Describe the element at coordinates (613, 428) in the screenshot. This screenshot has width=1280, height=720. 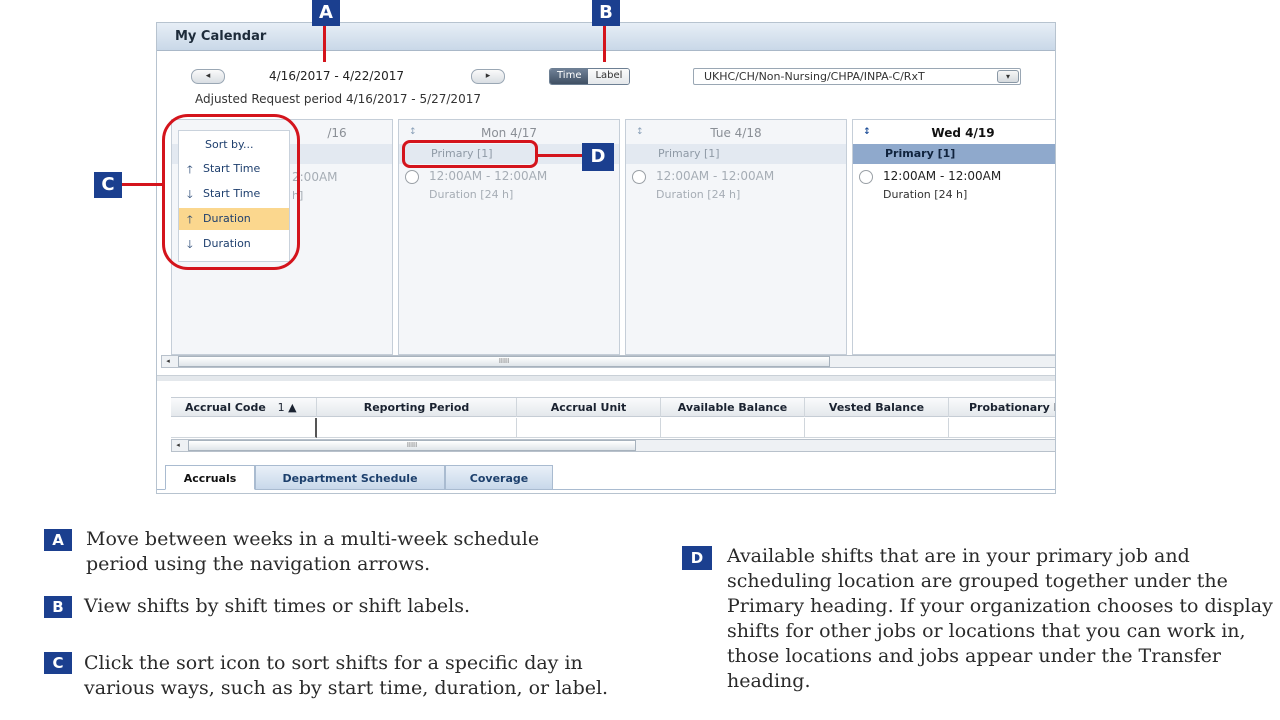
I see `accrual-table-row` at that location.